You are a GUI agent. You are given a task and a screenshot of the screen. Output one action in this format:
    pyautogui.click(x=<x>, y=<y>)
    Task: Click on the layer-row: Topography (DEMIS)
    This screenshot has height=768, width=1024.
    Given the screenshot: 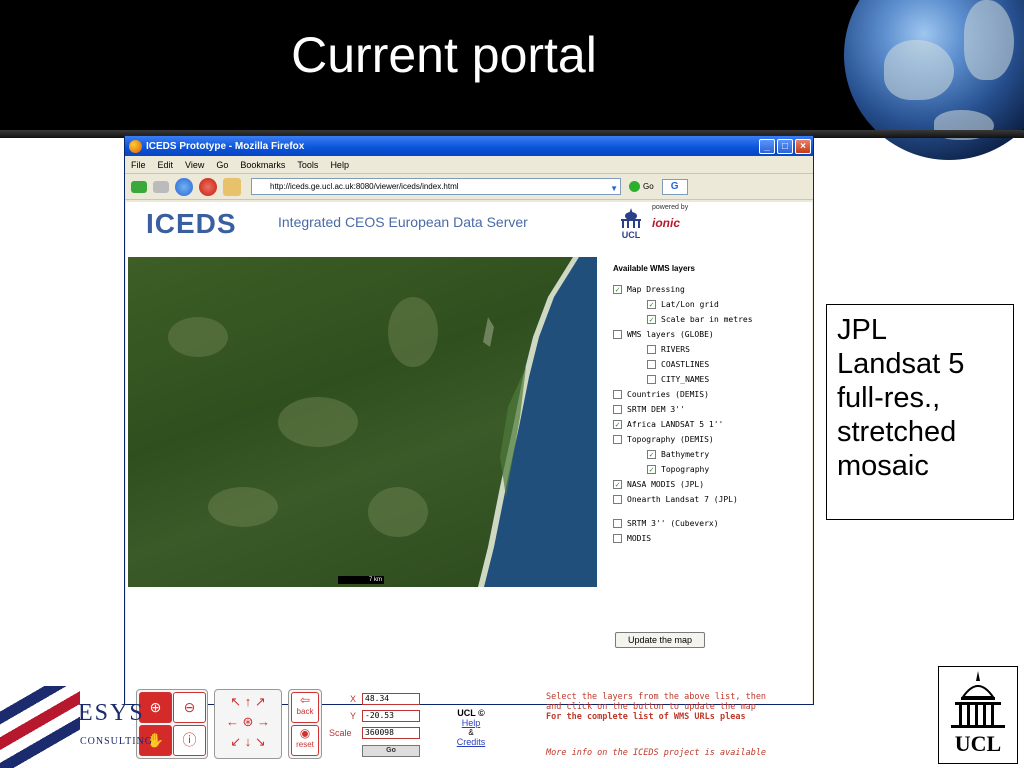 What is the action you would take?
    pyautogui.click(x=713, y=442)
    